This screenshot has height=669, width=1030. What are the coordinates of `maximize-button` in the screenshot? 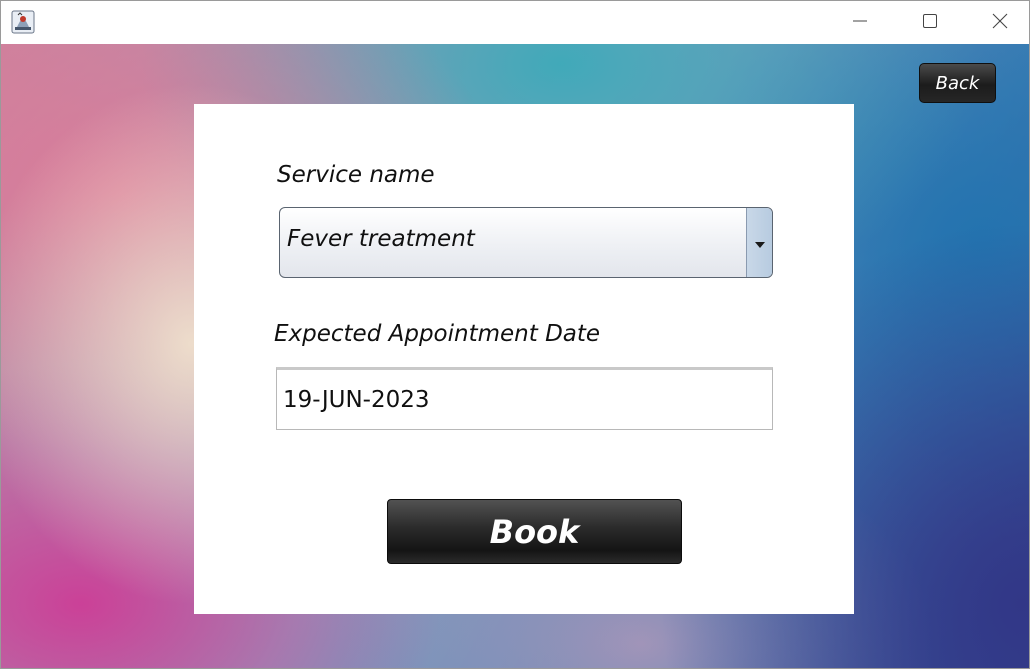 It's located at (930, 22).